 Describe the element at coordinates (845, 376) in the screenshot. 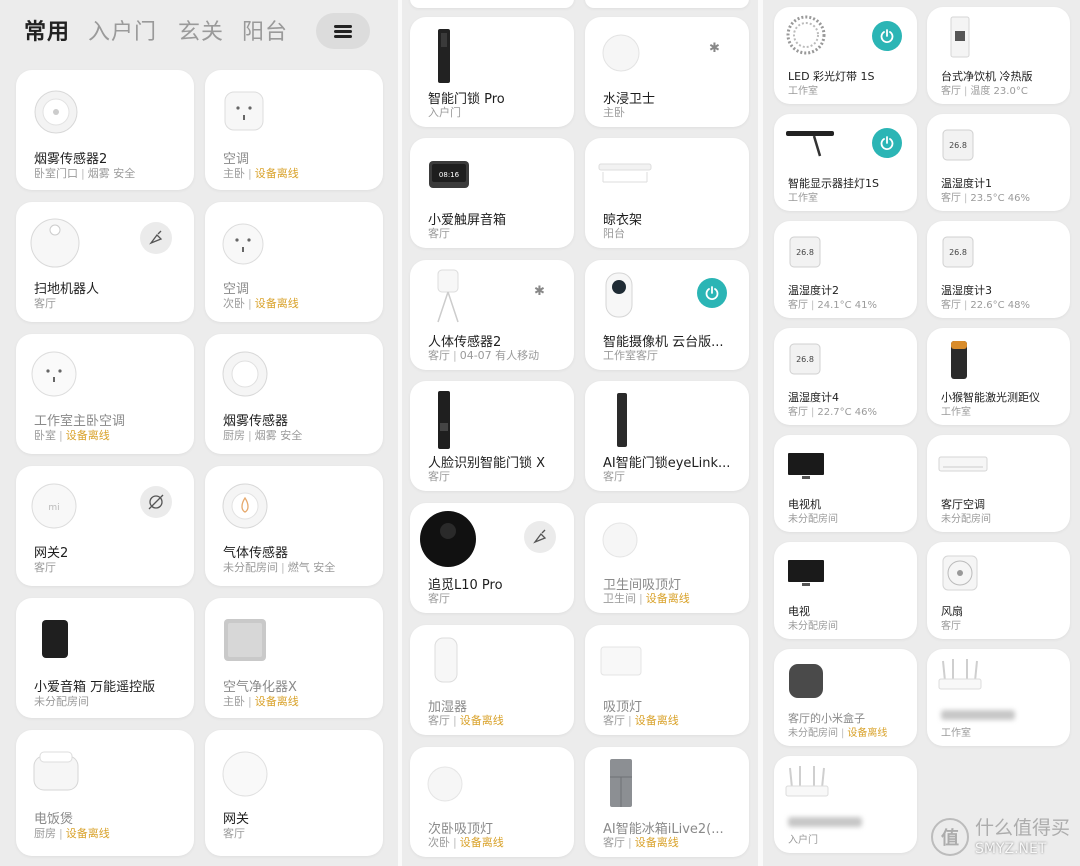

I see `device-card-thermometer-4: 26.8 温湿度计4 客厅 | 22.7°C 46%` at that location.